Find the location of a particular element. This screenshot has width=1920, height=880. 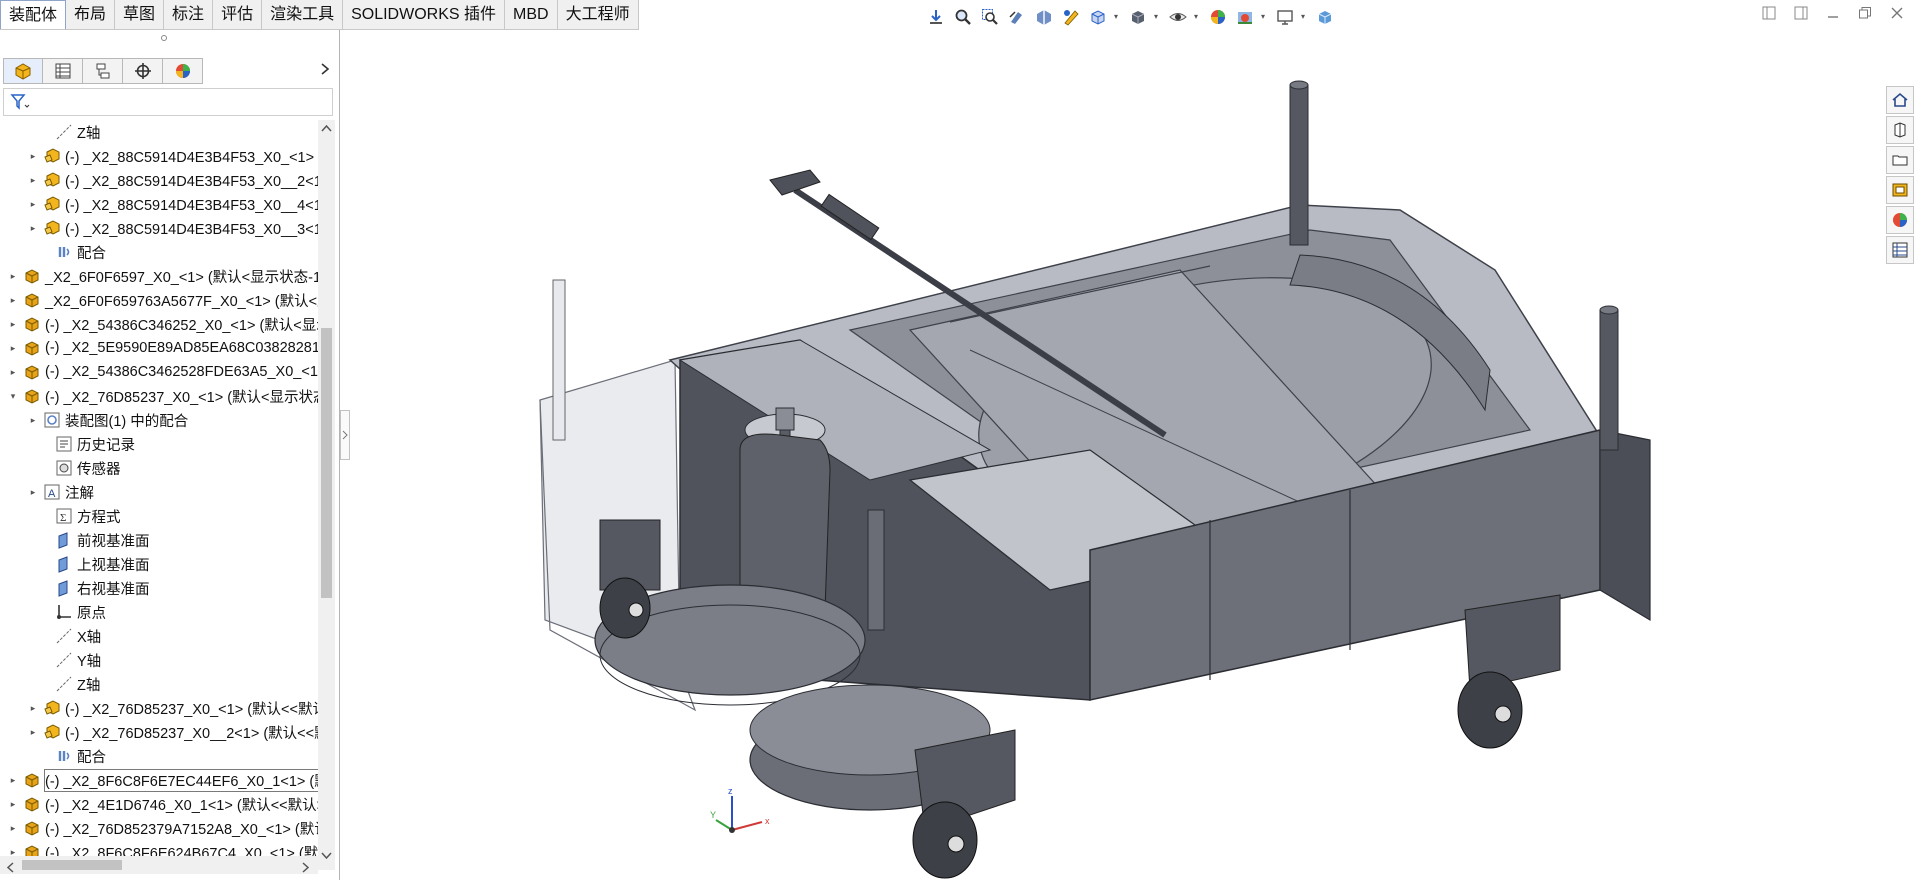

minimize-icon is located at coordinates (1833, 15).